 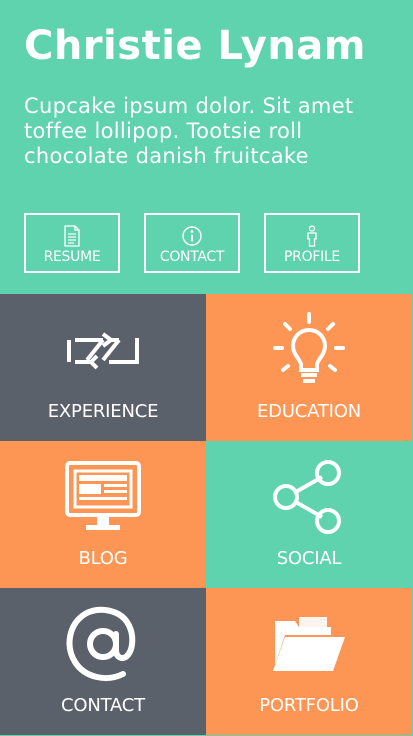 I want to click on tile-blog: BLOG, so click(x=103, y=514).